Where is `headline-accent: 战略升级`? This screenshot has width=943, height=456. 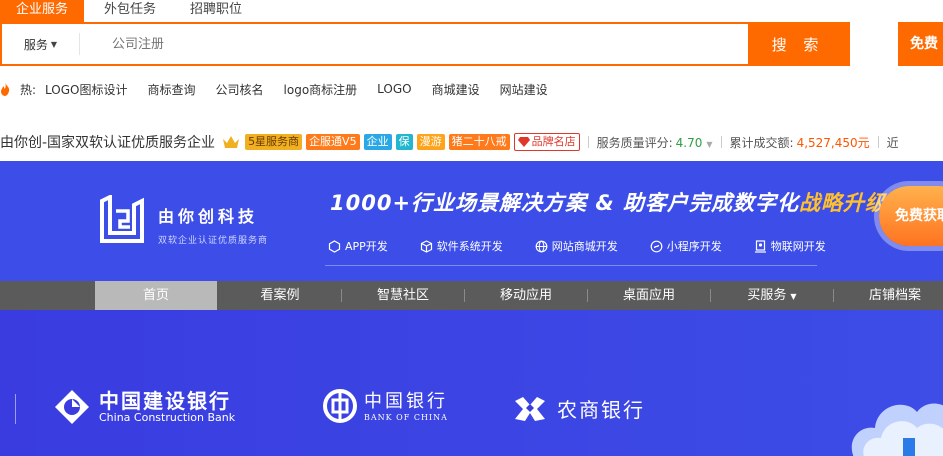
headline-accent: 战略升级 is located at coordinates (842, 203).